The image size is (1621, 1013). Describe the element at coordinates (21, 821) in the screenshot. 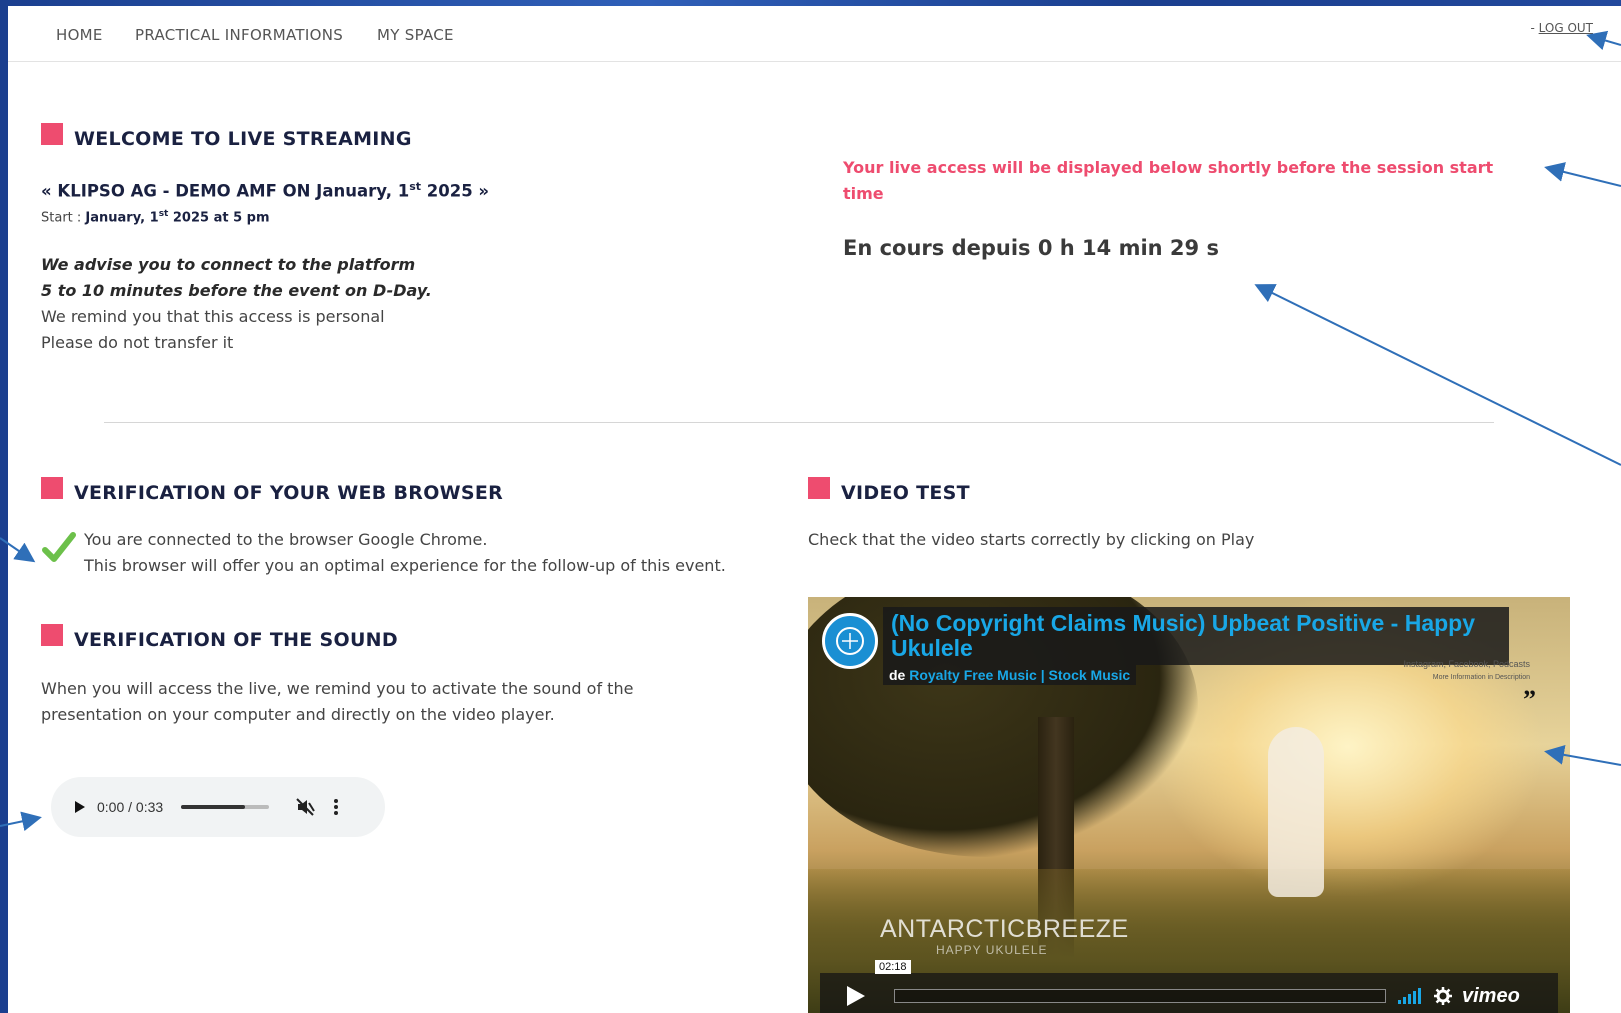

I see `arrow-audio` at that location.